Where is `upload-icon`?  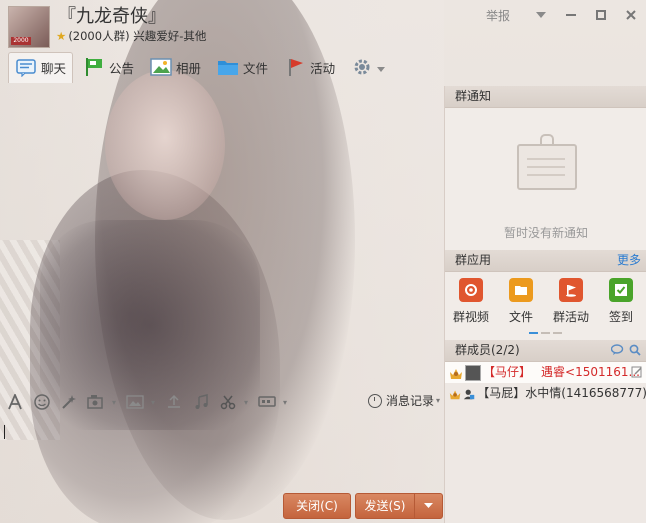 upload-icon is located at coordinates (174, 402).